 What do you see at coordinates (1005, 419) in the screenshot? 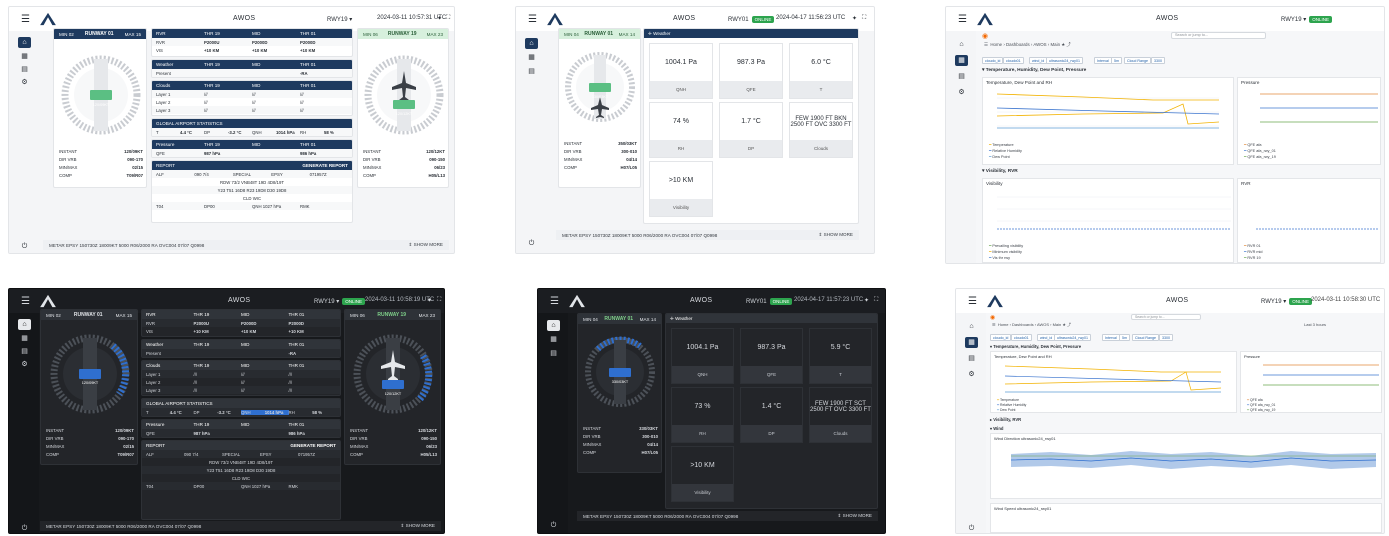
I see `section-title: ▸ Visibility, RVR` at bounding box center [1005, 419].